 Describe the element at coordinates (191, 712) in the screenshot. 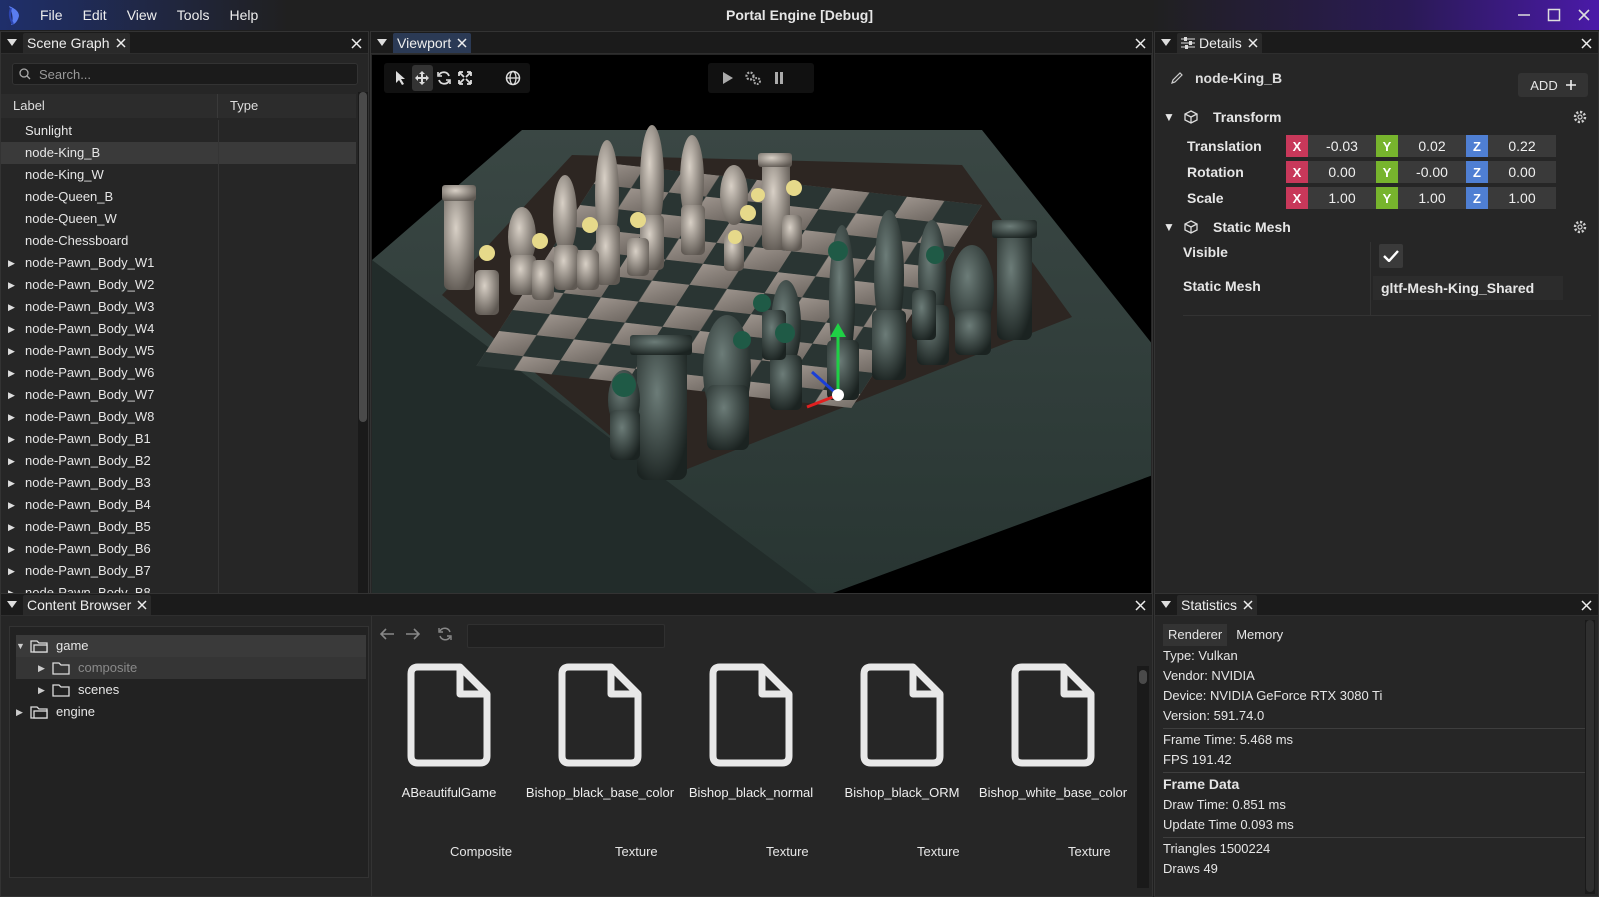

I see `tree-item-engine: ▶ engine` at that location.